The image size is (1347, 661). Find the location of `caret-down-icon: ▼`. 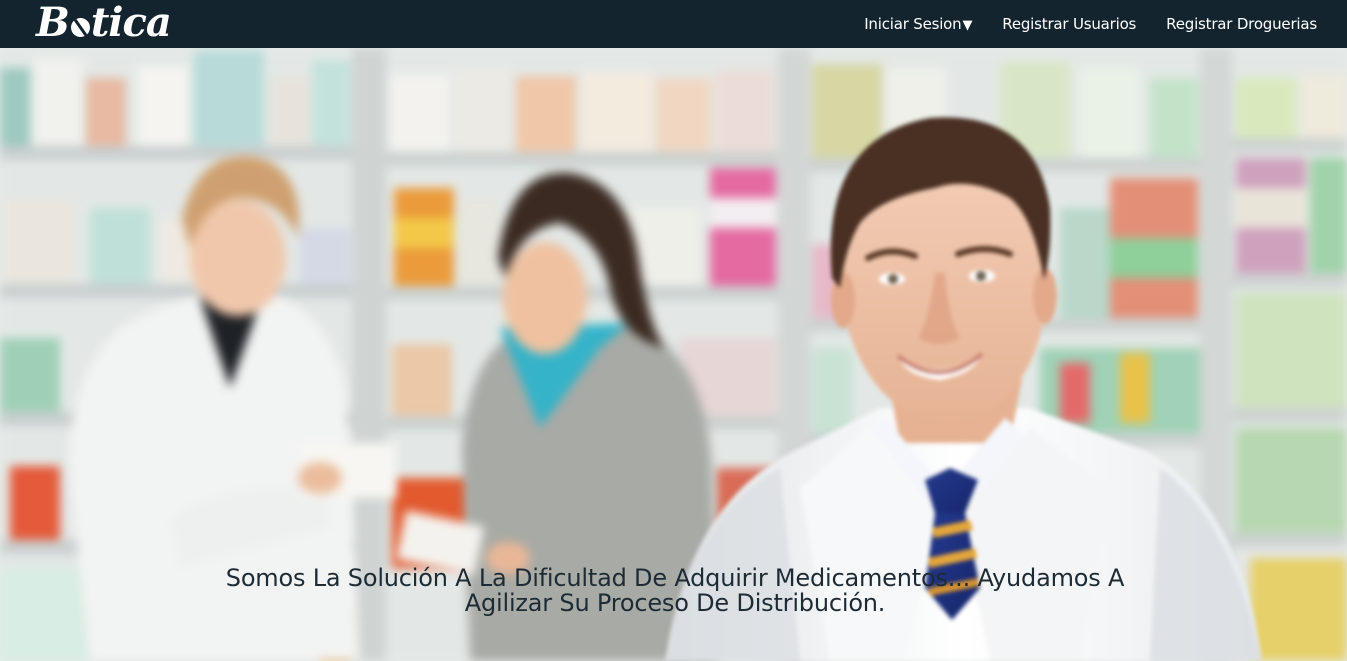

caret-down-icon: ▼ is located at coordinates (967, 25).